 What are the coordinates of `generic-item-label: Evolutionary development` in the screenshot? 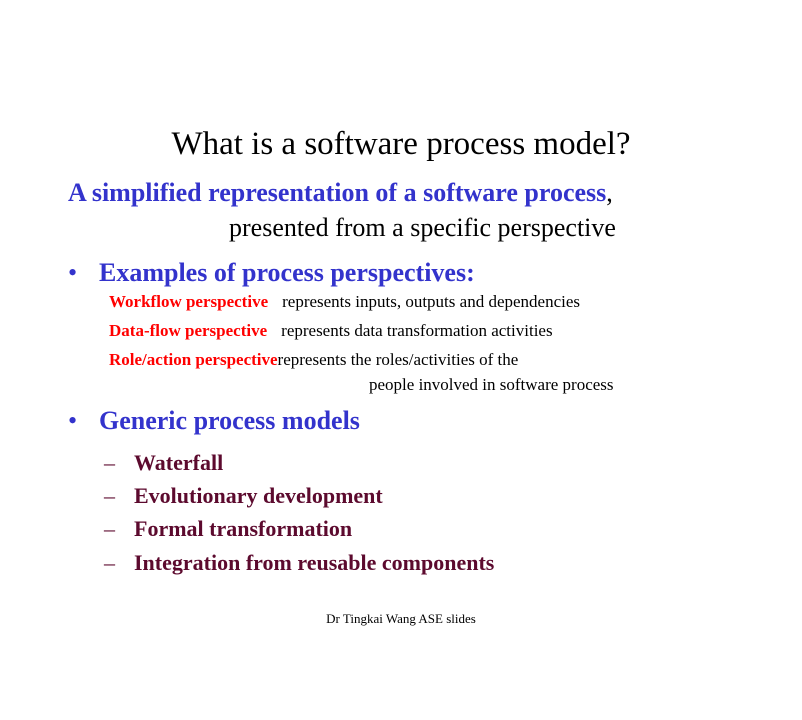 It's located at (258, 495).